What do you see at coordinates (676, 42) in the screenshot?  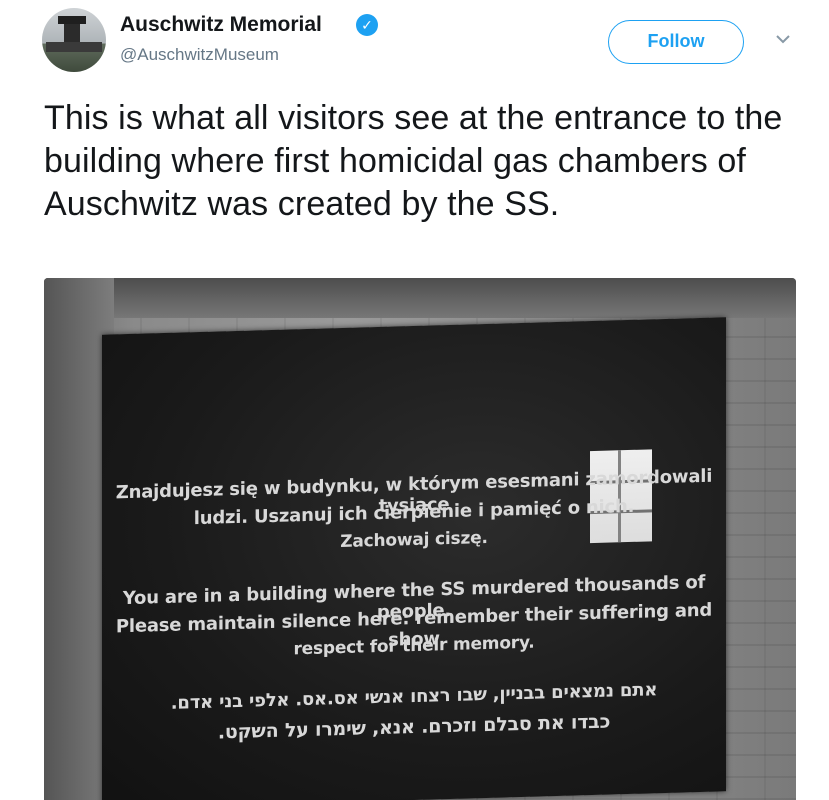 I see `follow-button: Follow` at bounding box center [676, 42].